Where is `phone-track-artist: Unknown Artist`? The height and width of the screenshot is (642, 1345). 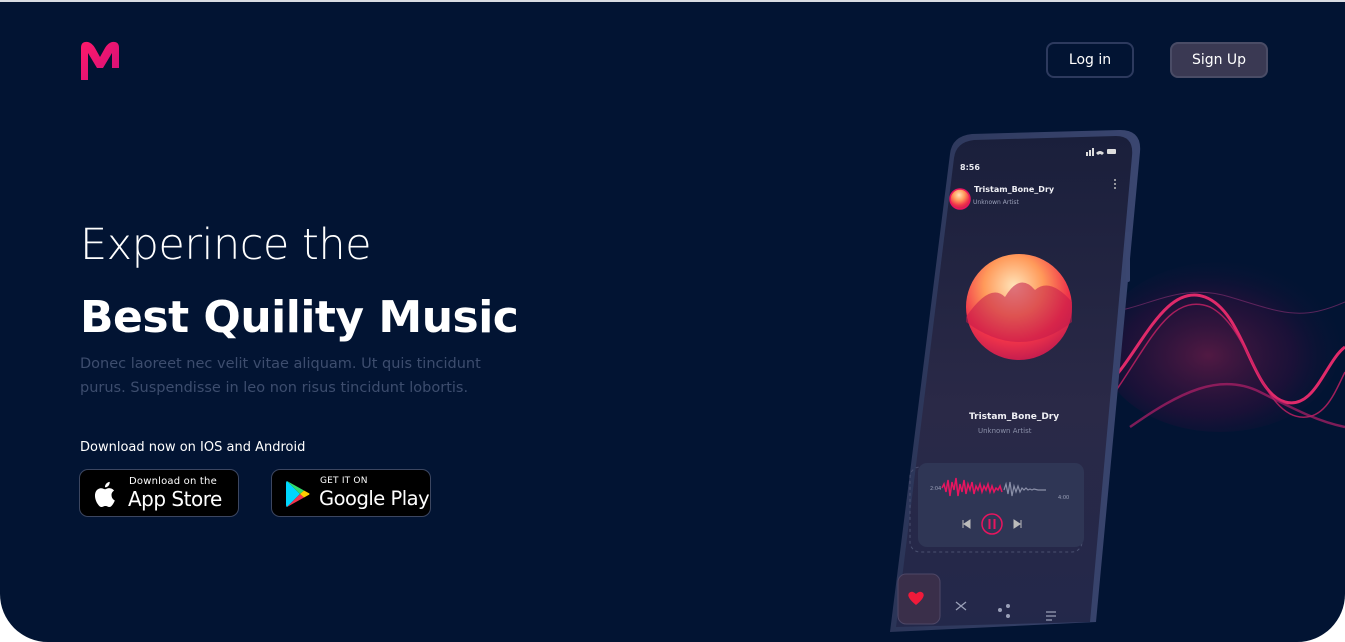 phone-track-artist: Unknown Artist is located at coordinates (996, 202).